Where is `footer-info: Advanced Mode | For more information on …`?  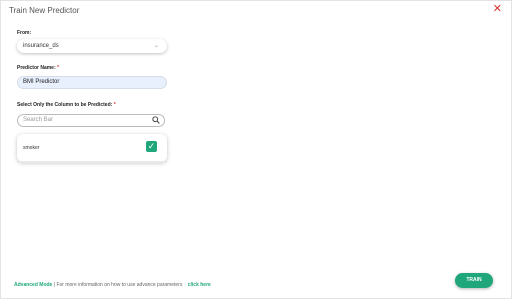
footer-info: Advanced Mode | For more information on … is located at coordinates (112, 285).